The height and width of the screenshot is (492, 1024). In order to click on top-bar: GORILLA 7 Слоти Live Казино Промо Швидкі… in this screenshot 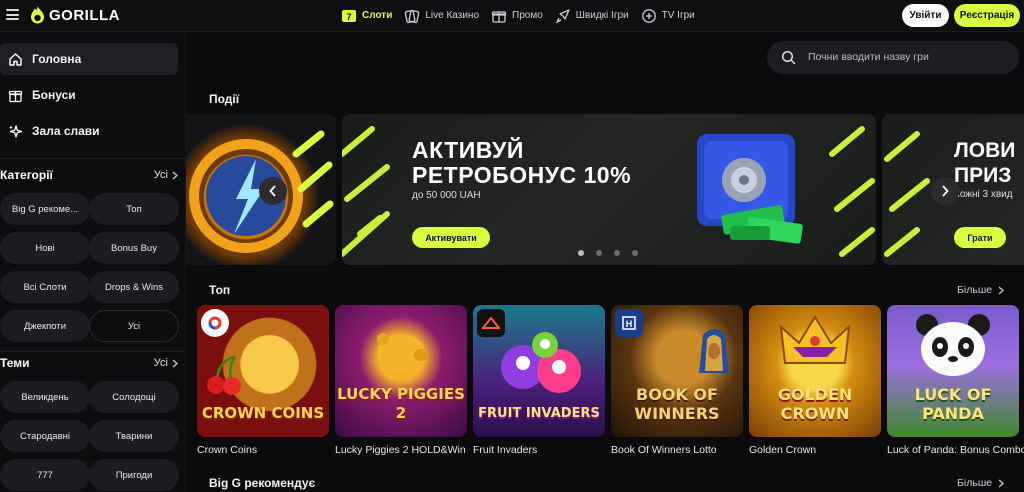, I will do `click(512, 16)`.